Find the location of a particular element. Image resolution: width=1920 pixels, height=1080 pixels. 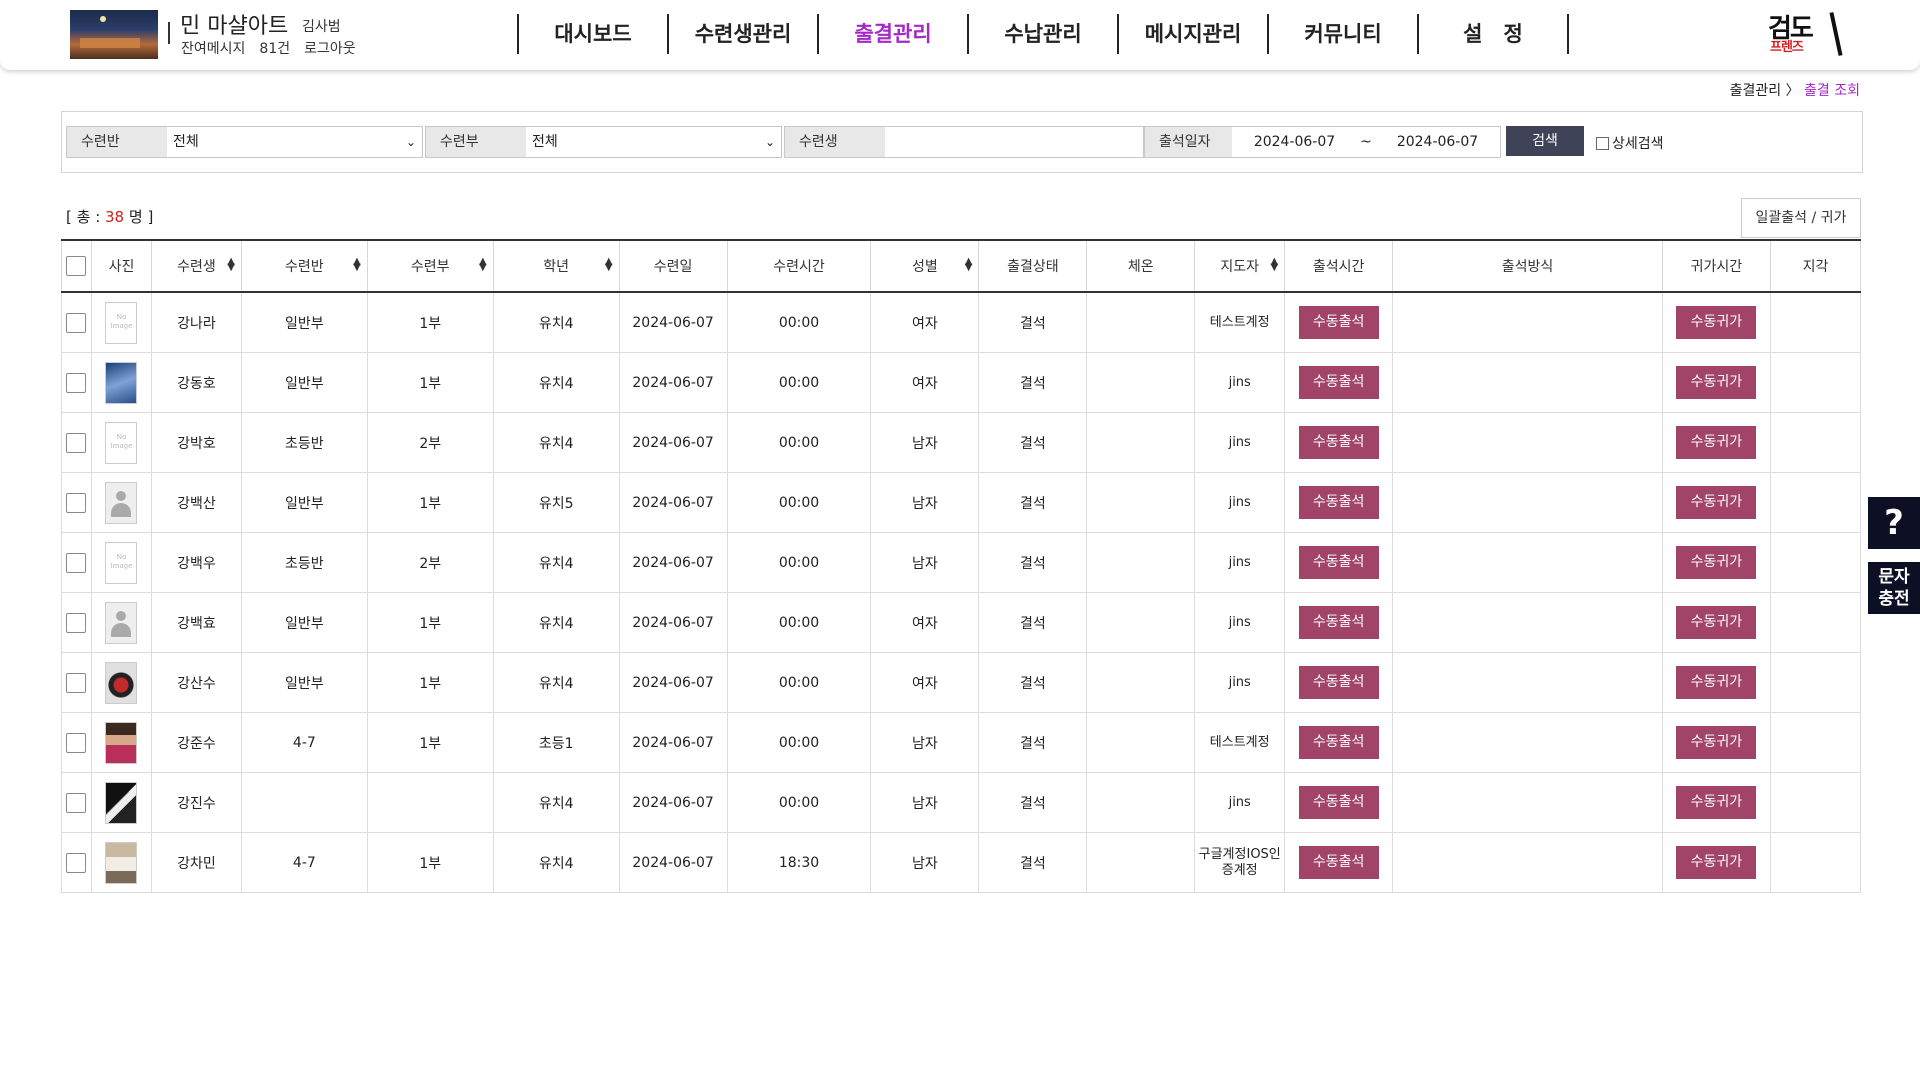

cell-coach: 구글계정IOS인증계정 is located at coordinates (1240, 862).